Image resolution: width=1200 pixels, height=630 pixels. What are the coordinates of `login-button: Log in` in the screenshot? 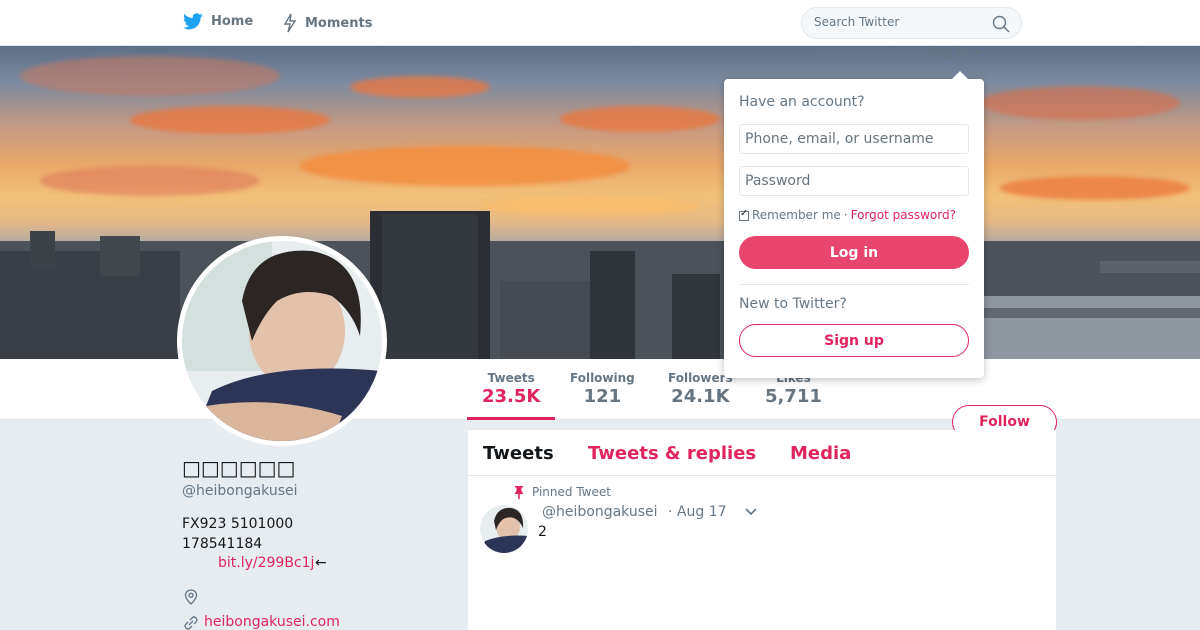 It's located at (854, 252).